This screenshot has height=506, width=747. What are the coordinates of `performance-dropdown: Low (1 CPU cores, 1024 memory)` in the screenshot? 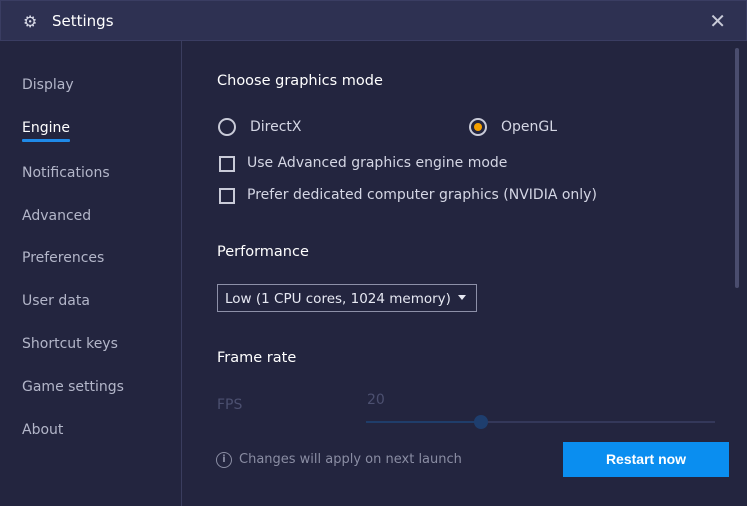 It's located at (347, 298).